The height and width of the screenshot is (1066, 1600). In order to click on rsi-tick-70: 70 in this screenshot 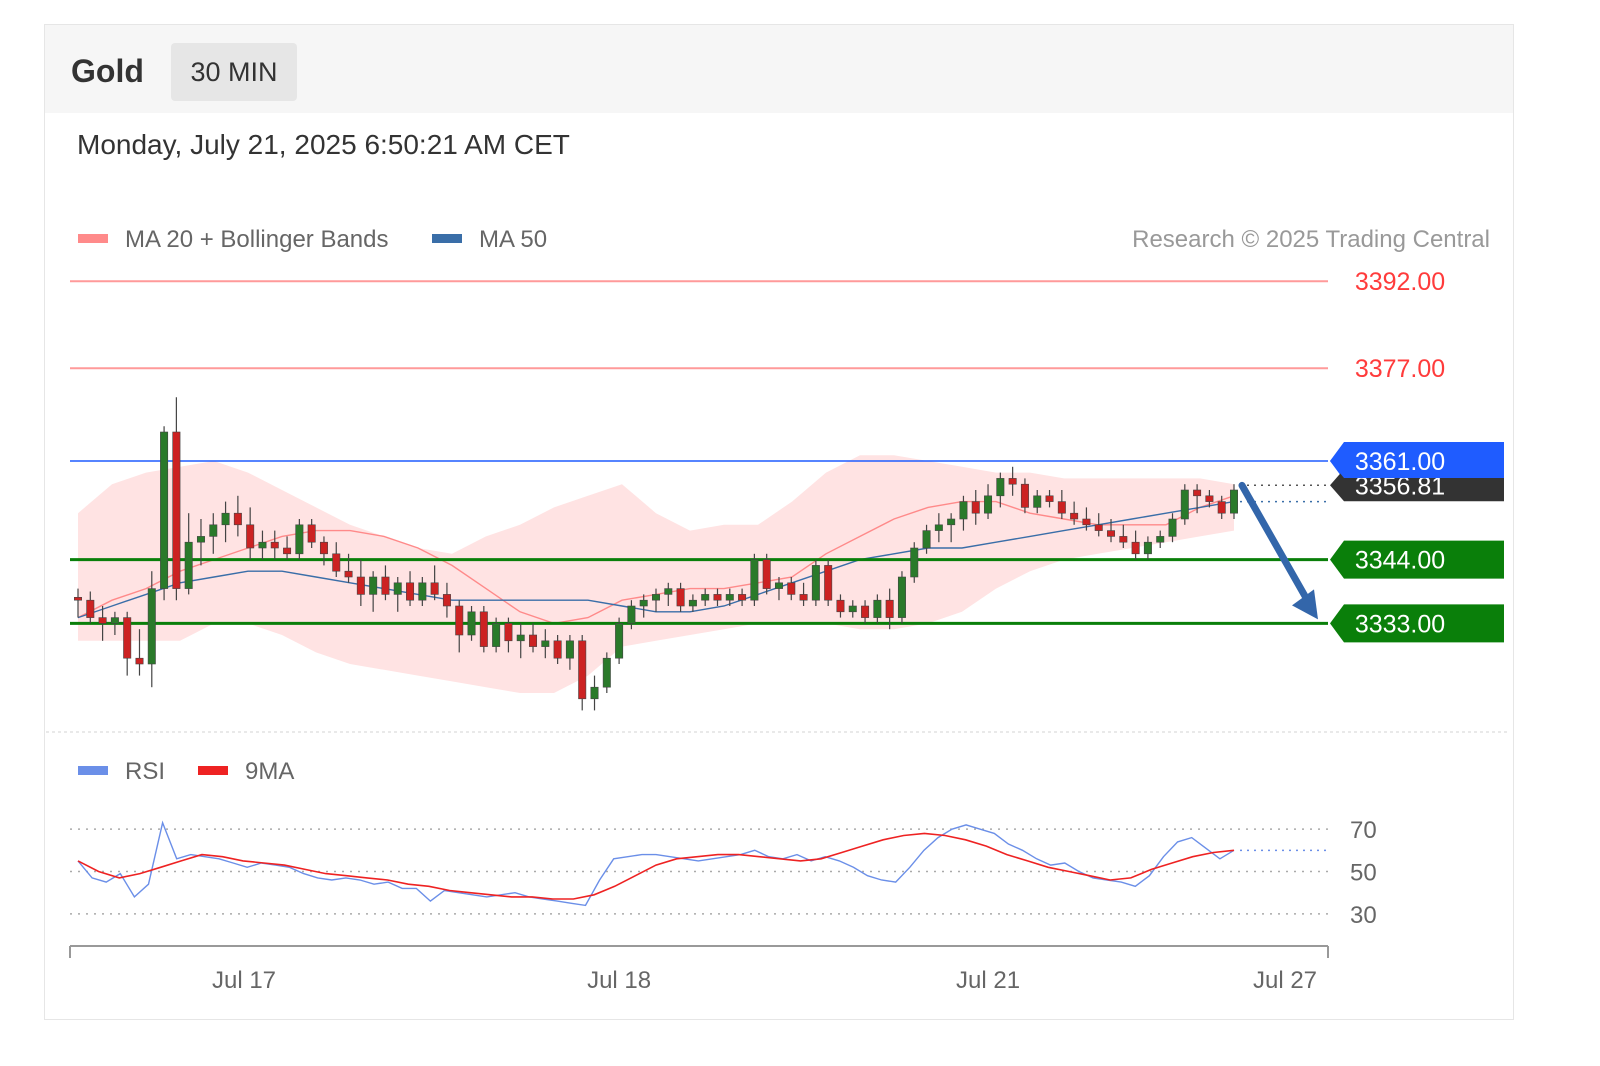, I will do `click(1363, 830)`.